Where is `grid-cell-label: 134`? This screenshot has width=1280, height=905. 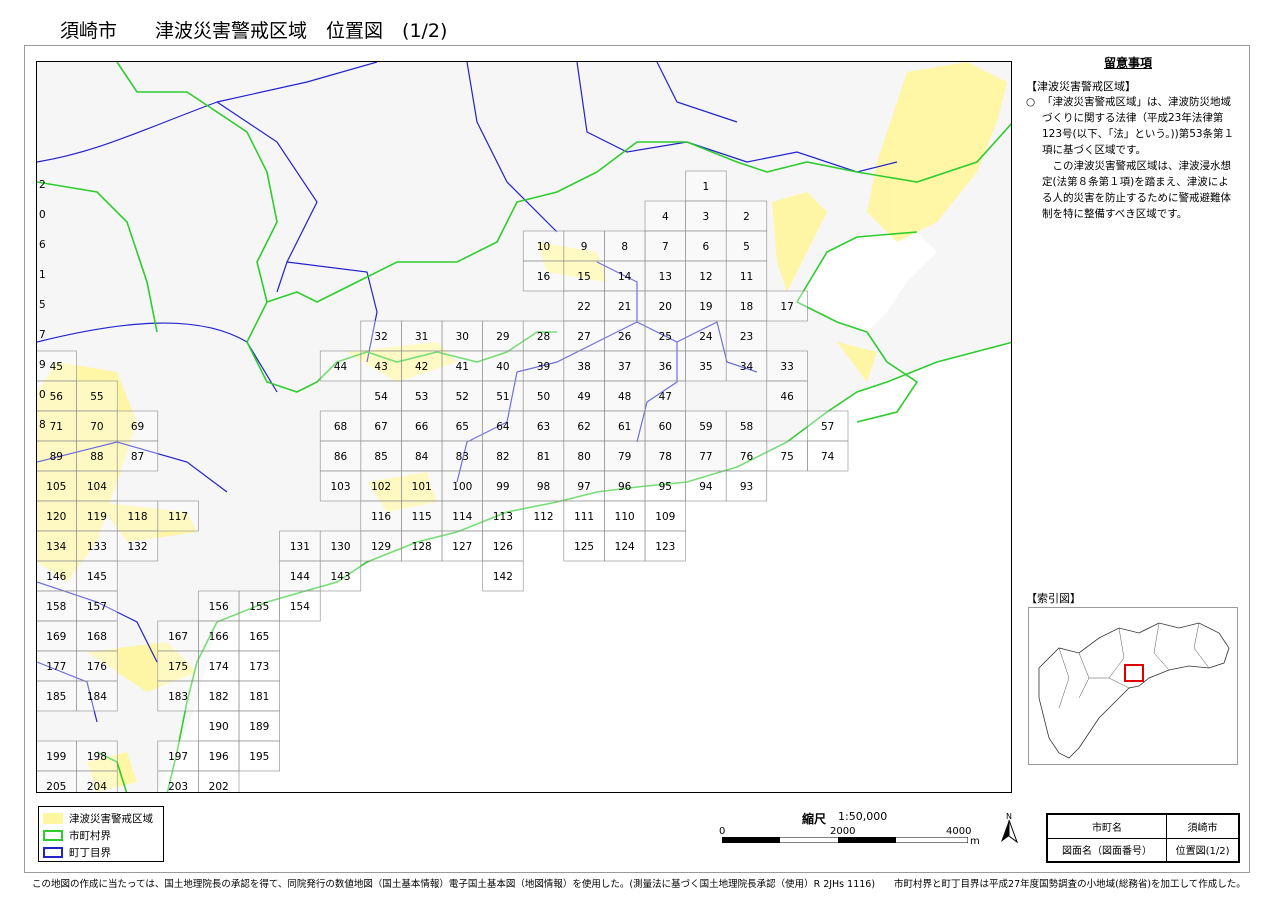
grid-cell-label: 134 is located at coordinates (56, 547).